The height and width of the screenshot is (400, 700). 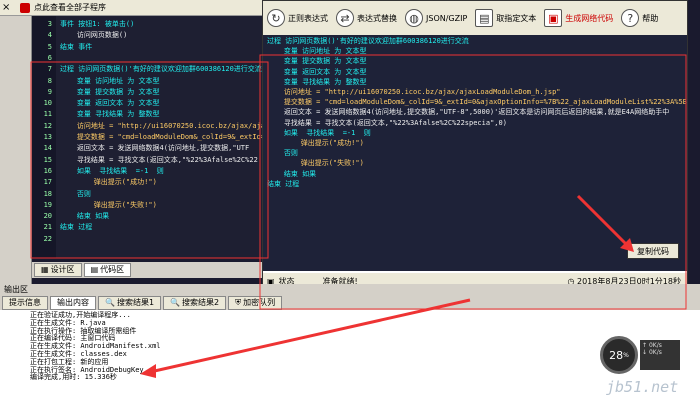 I want to click on arrow-to-output, so click(x=310, y=336).